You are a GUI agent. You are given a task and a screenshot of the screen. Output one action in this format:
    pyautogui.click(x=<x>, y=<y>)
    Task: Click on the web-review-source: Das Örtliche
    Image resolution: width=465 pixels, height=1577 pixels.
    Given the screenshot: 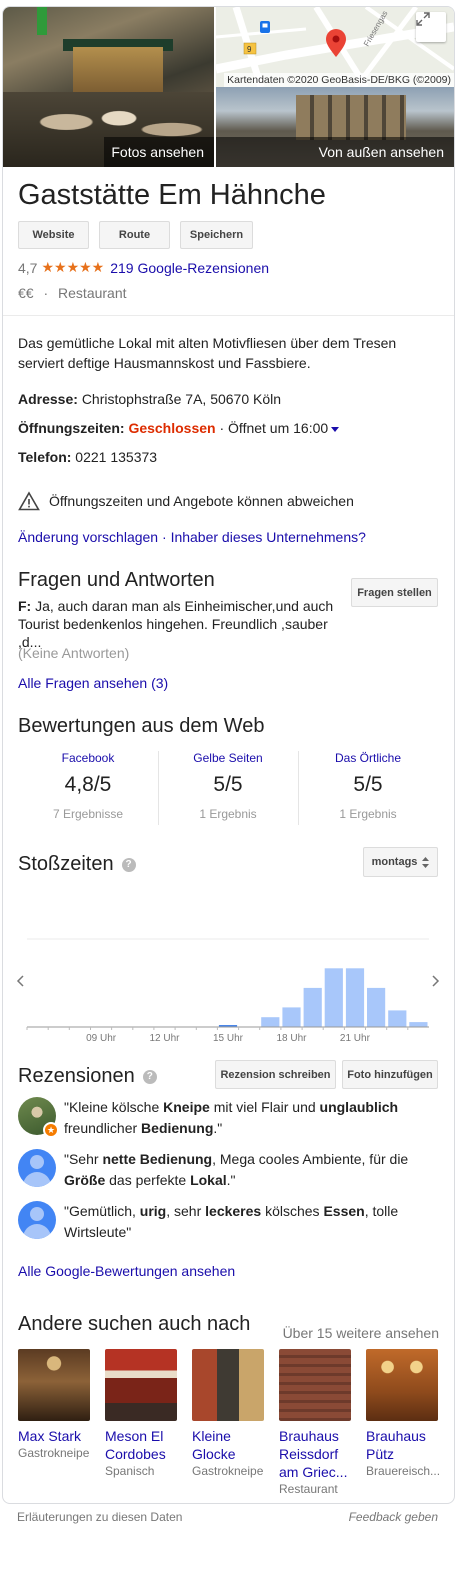 What is the action you would take?
    pyautogui.click(x=368, y=758)
    